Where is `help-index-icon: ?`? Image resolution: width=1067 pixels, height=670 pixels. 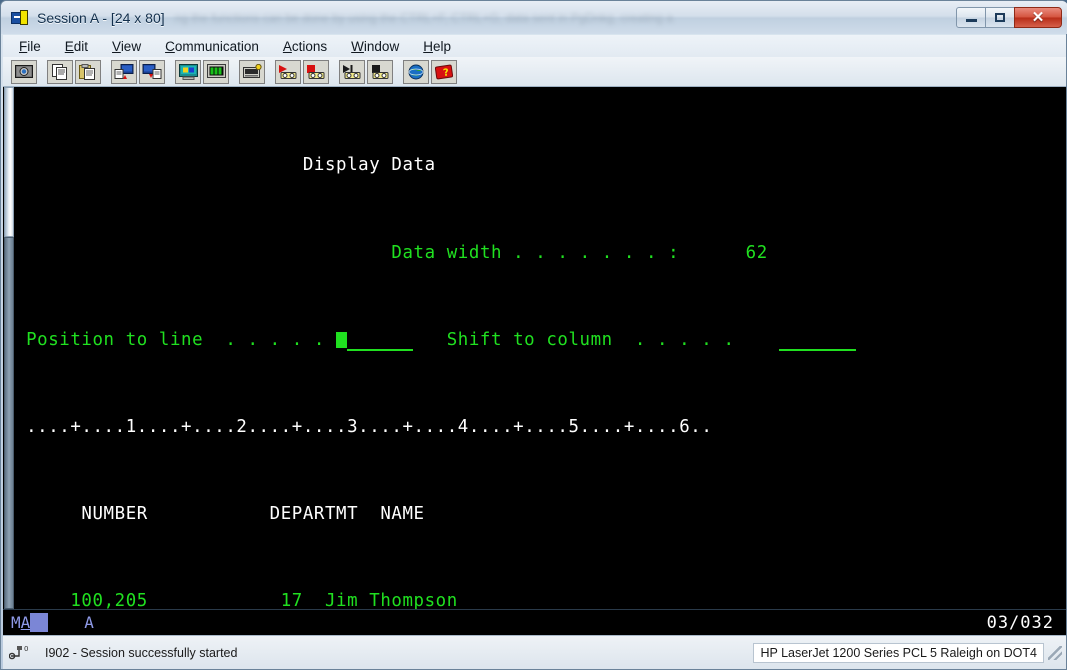
help-index-icon: ? is located at coordinates (444, 71).